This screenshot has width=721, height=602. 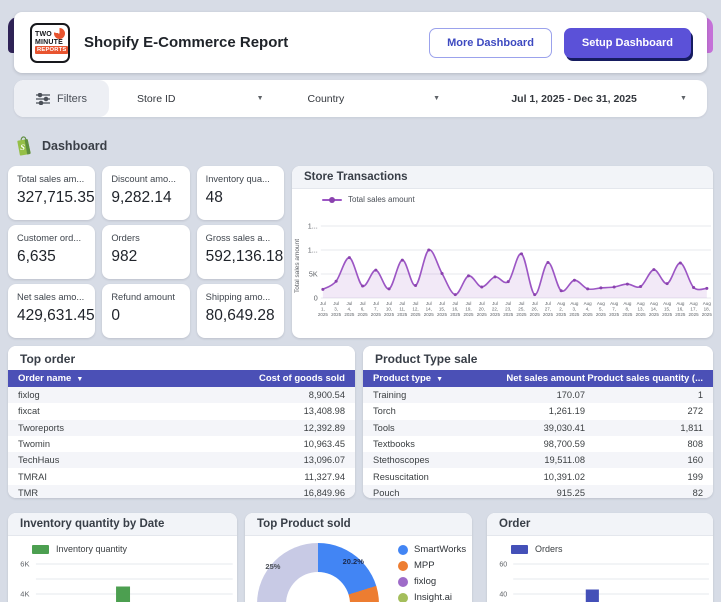 I want to click on row-label: TMR, so click(x=28, y=492).